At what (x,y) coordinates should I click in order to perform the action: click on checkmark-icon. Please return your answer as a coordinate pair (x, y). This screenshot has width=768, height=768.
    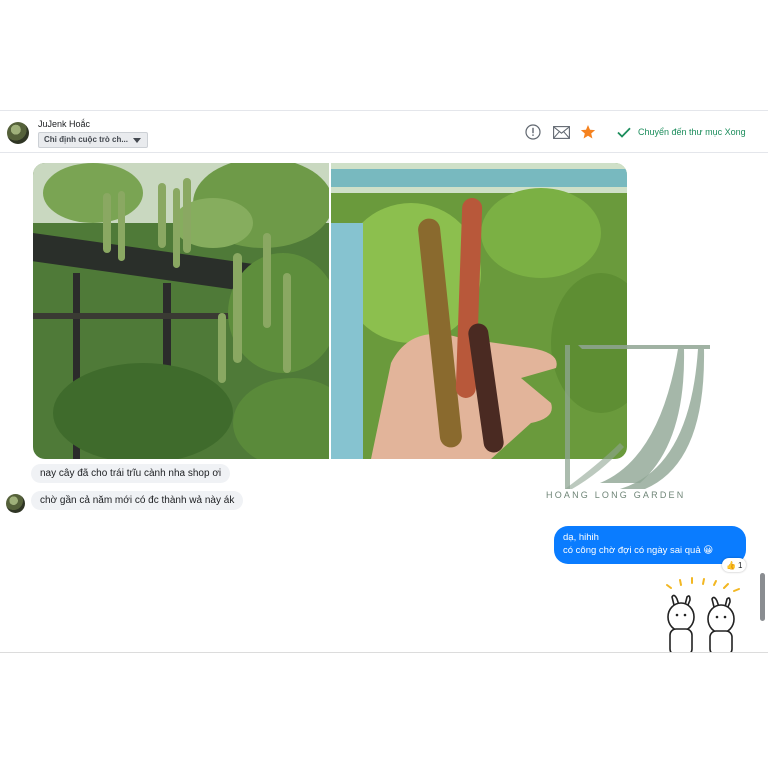
    Looking at the image, I should click on (624, 132).